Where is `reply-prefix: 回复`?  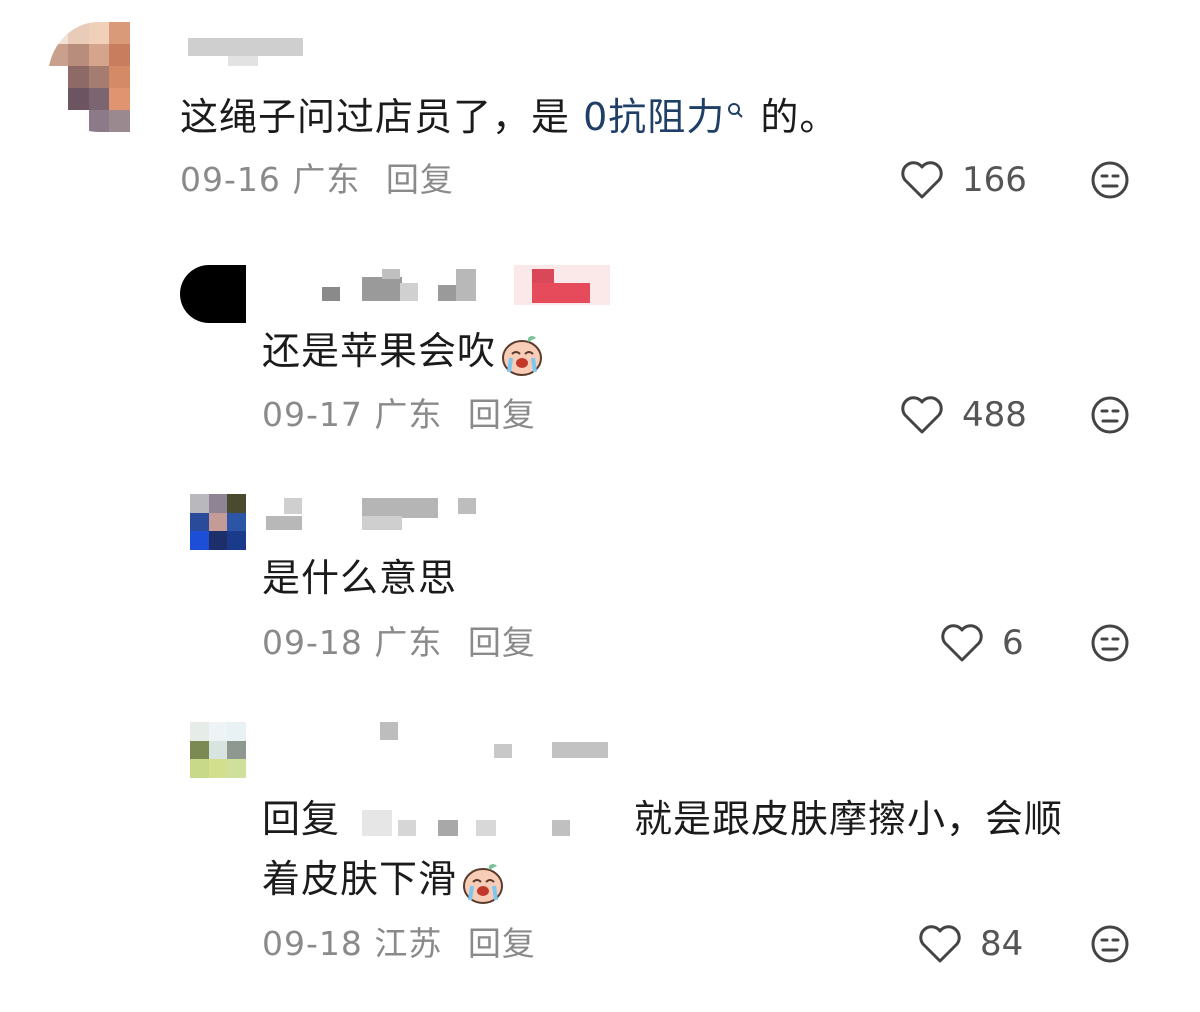
reply-prefix: 回复 is located at coordinates (301, 819).